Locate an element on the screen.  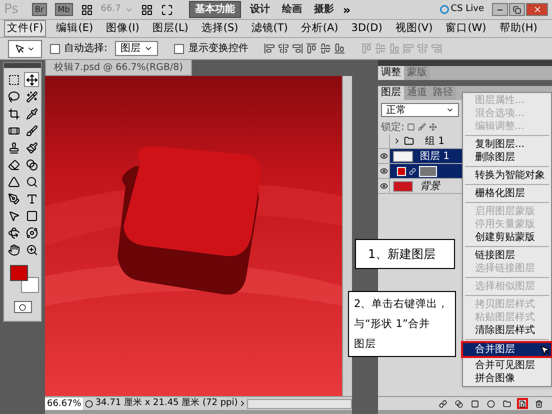
app-logo: Ps is located at coordinates (12, 9).